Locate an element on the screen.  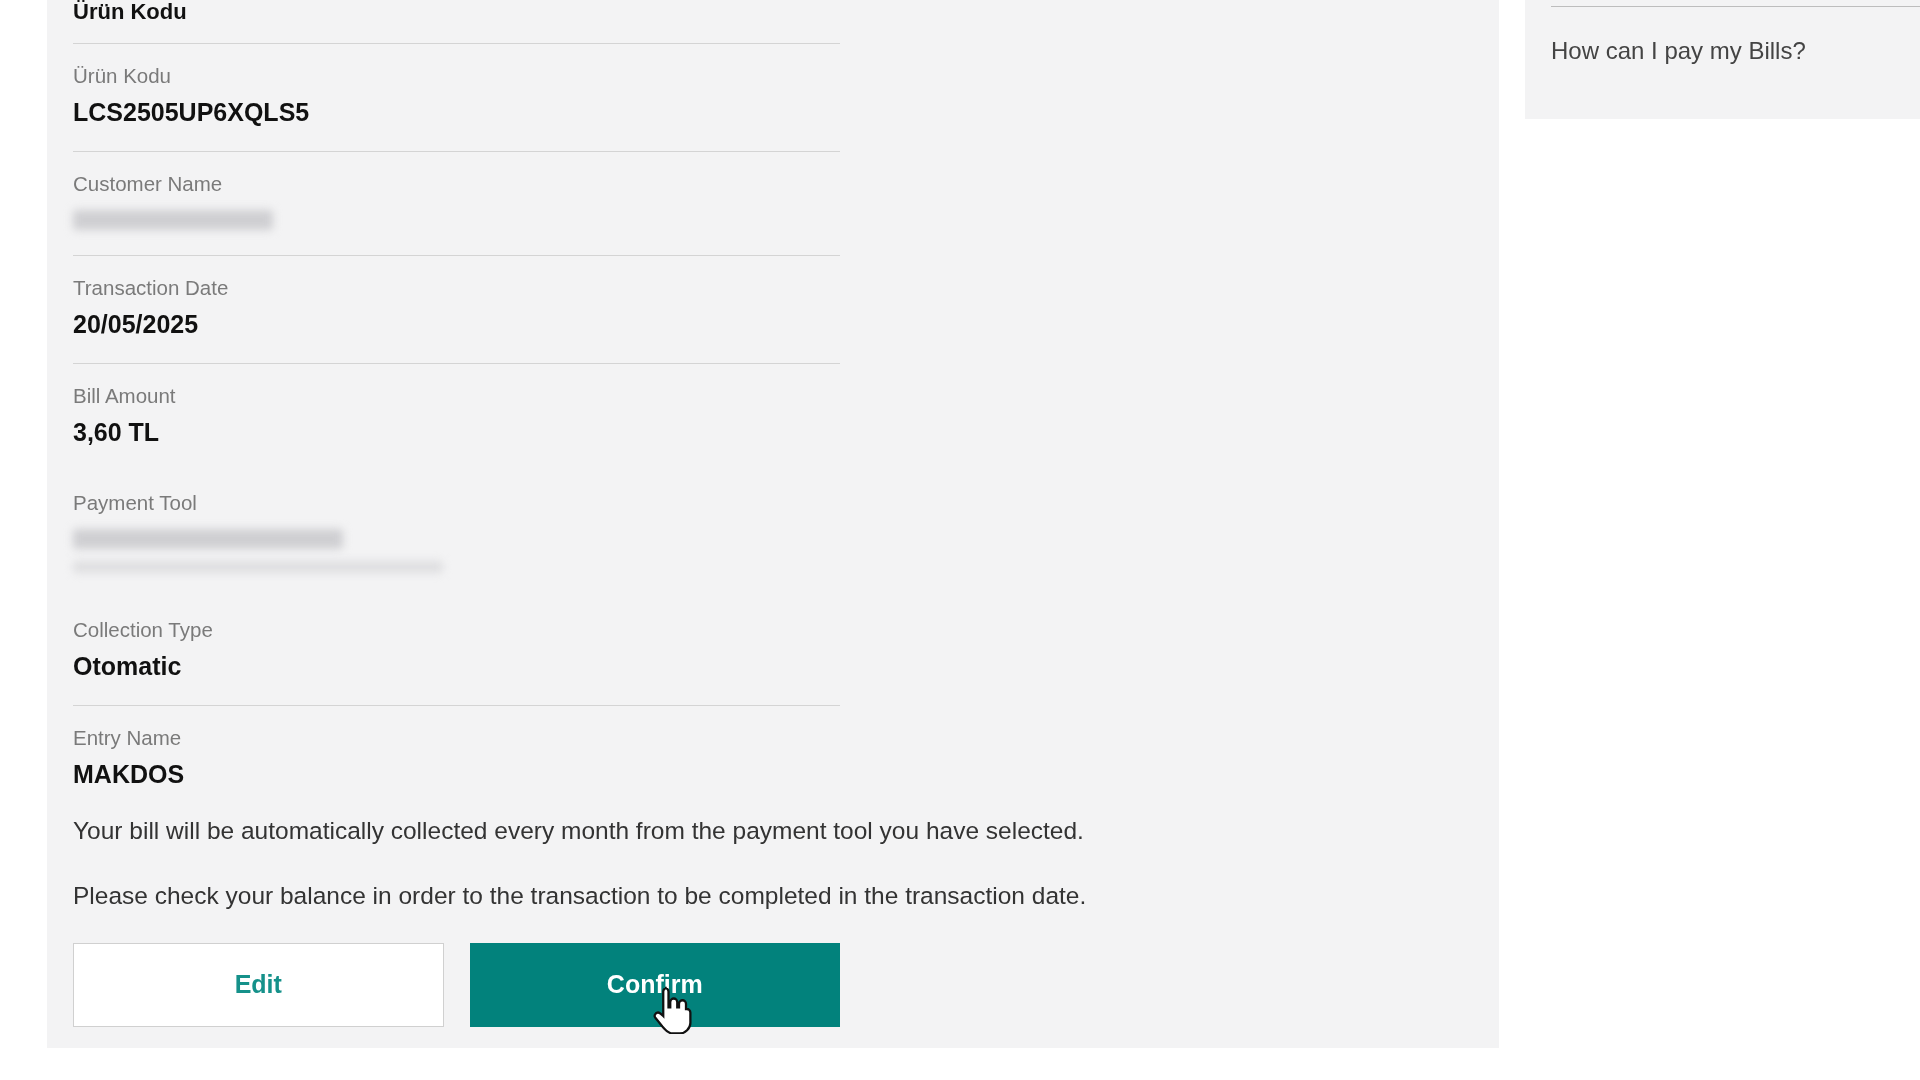
field-value: 3,60 TL is located at coordinates (117, 432).